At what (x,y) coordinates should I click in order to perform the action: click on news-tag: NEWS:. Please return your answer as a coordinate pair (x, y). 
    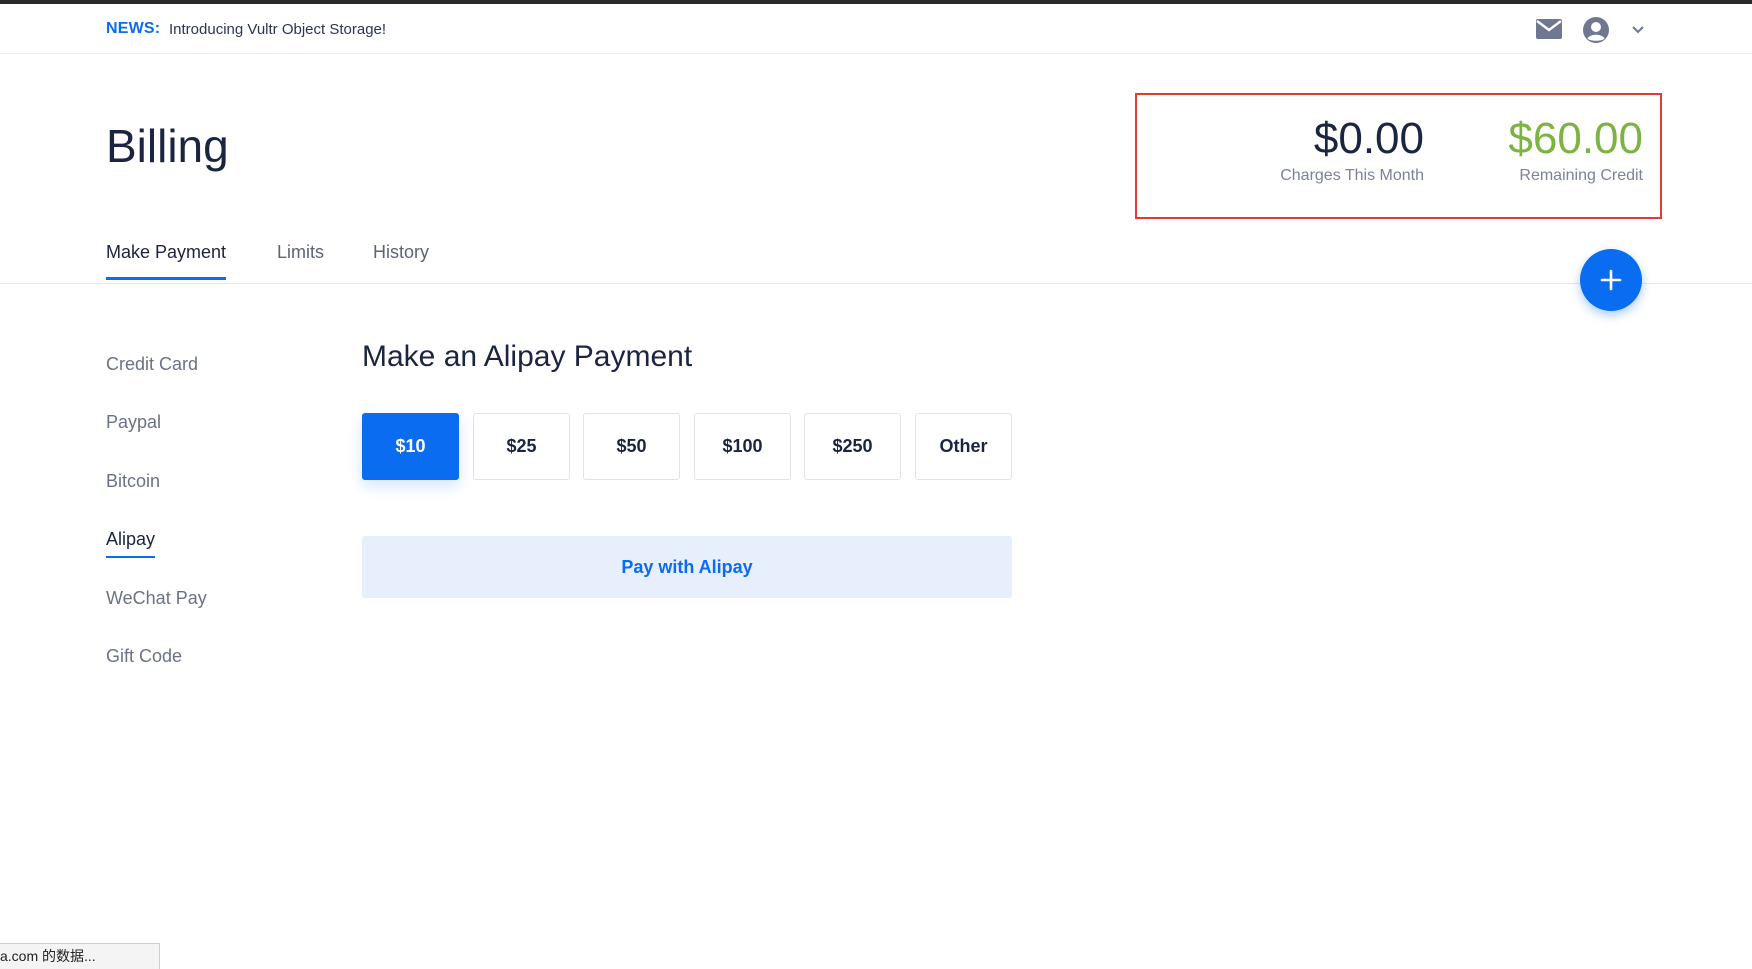
    Looking at the image, I should click on (133, 28).